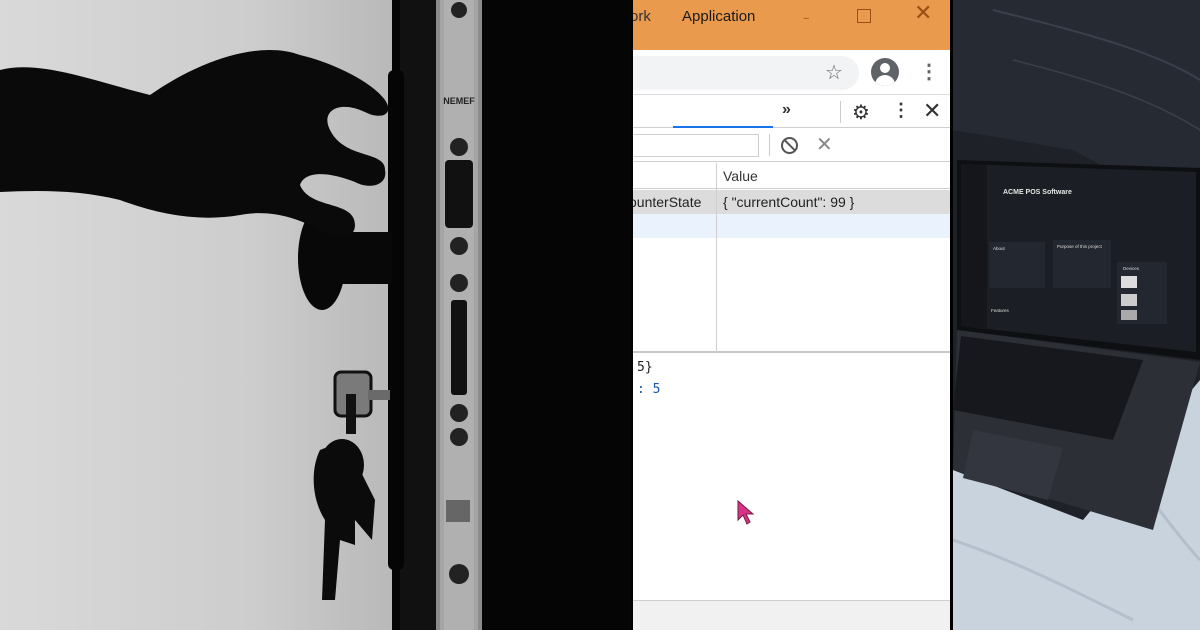  I want to click on section-label: Features, so click(1000, 310).